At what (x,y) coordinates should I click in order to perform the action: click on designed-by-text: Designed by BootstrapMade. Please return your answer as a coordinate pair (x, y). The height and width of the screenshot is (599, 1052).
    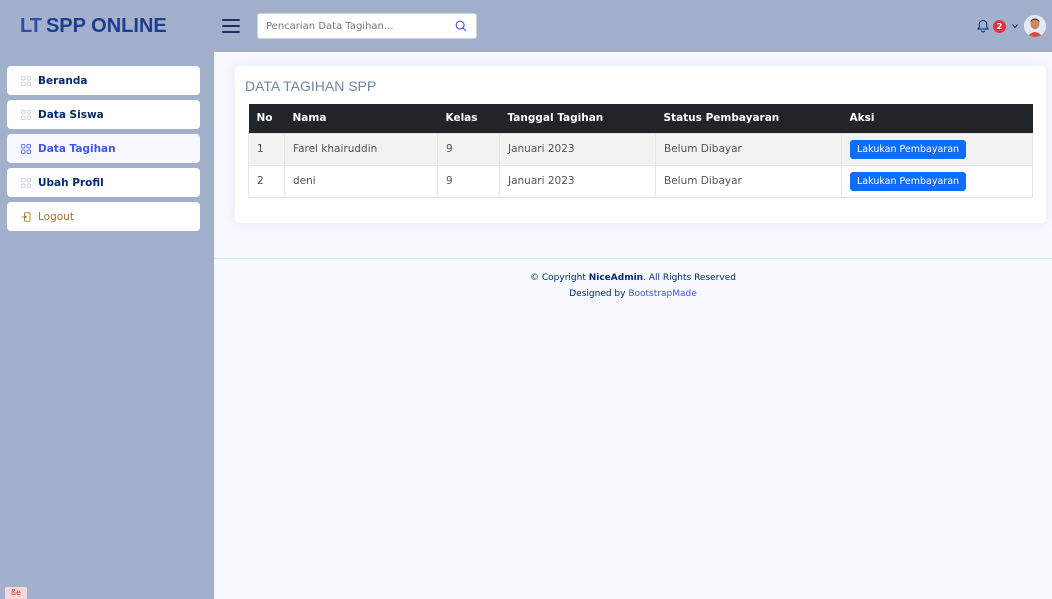
    Looking at the image, I should click on (633, 294).